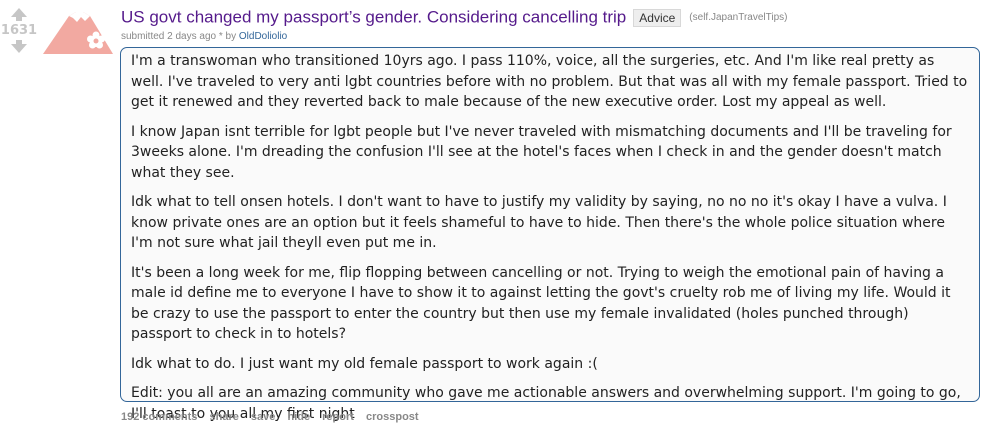 This screenshot has width=994, height=433. I want to click on share-button: share, so click(224, 417).